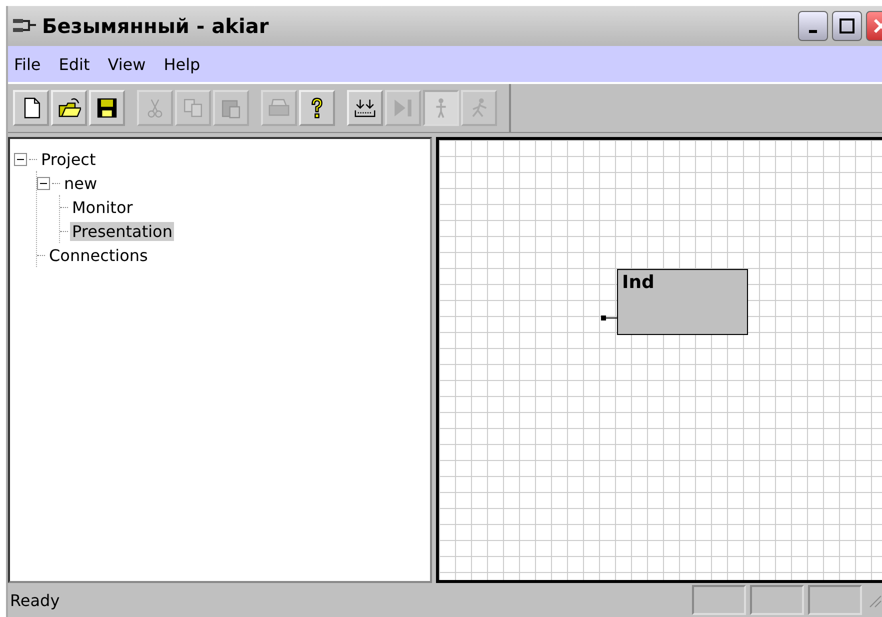 Image resolution: width=882 pixels, height=617 pixels. Describe the element at coordinates (107, 108) in the screenshot. I see `save-button` at that location.